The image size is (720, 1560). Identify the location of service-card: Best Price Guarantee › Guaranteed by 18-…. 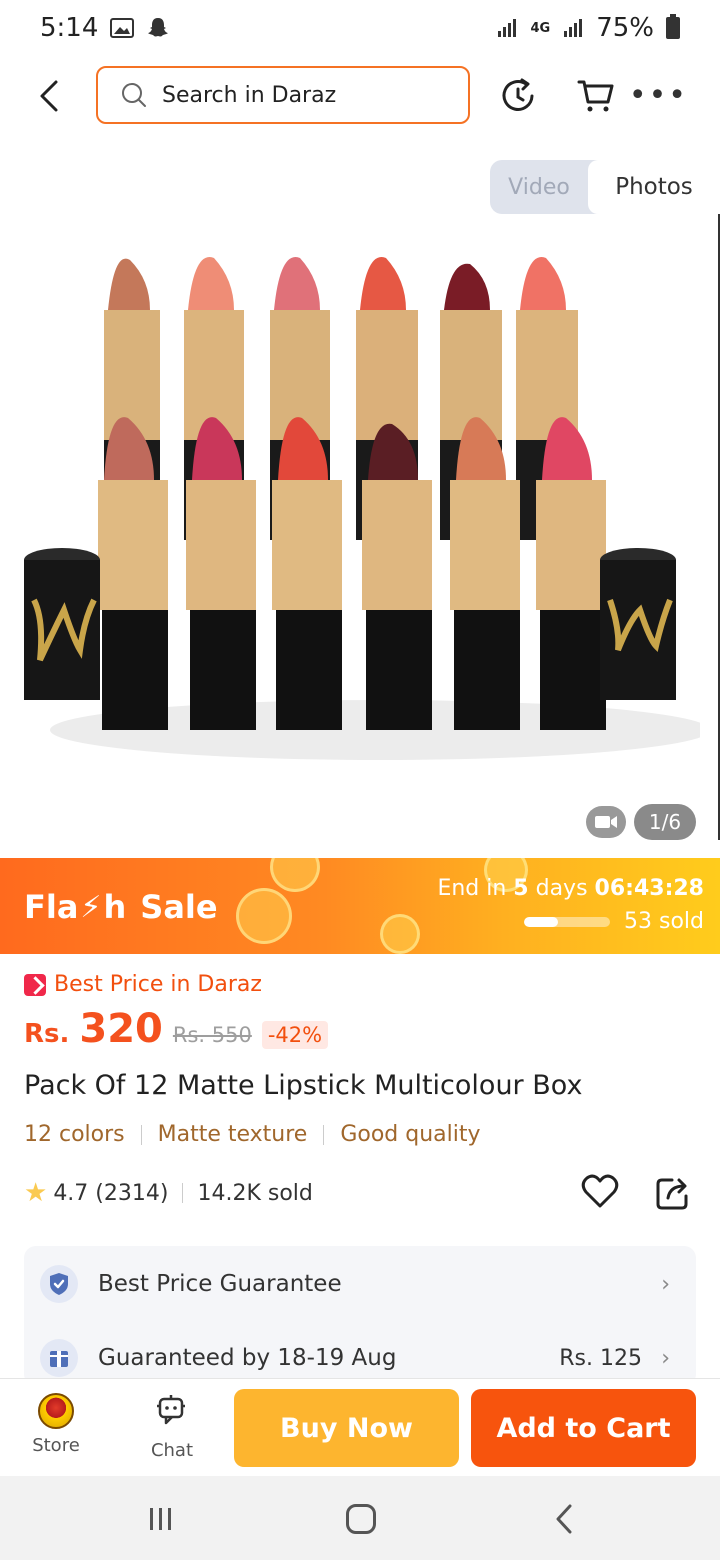
(360, 1316).